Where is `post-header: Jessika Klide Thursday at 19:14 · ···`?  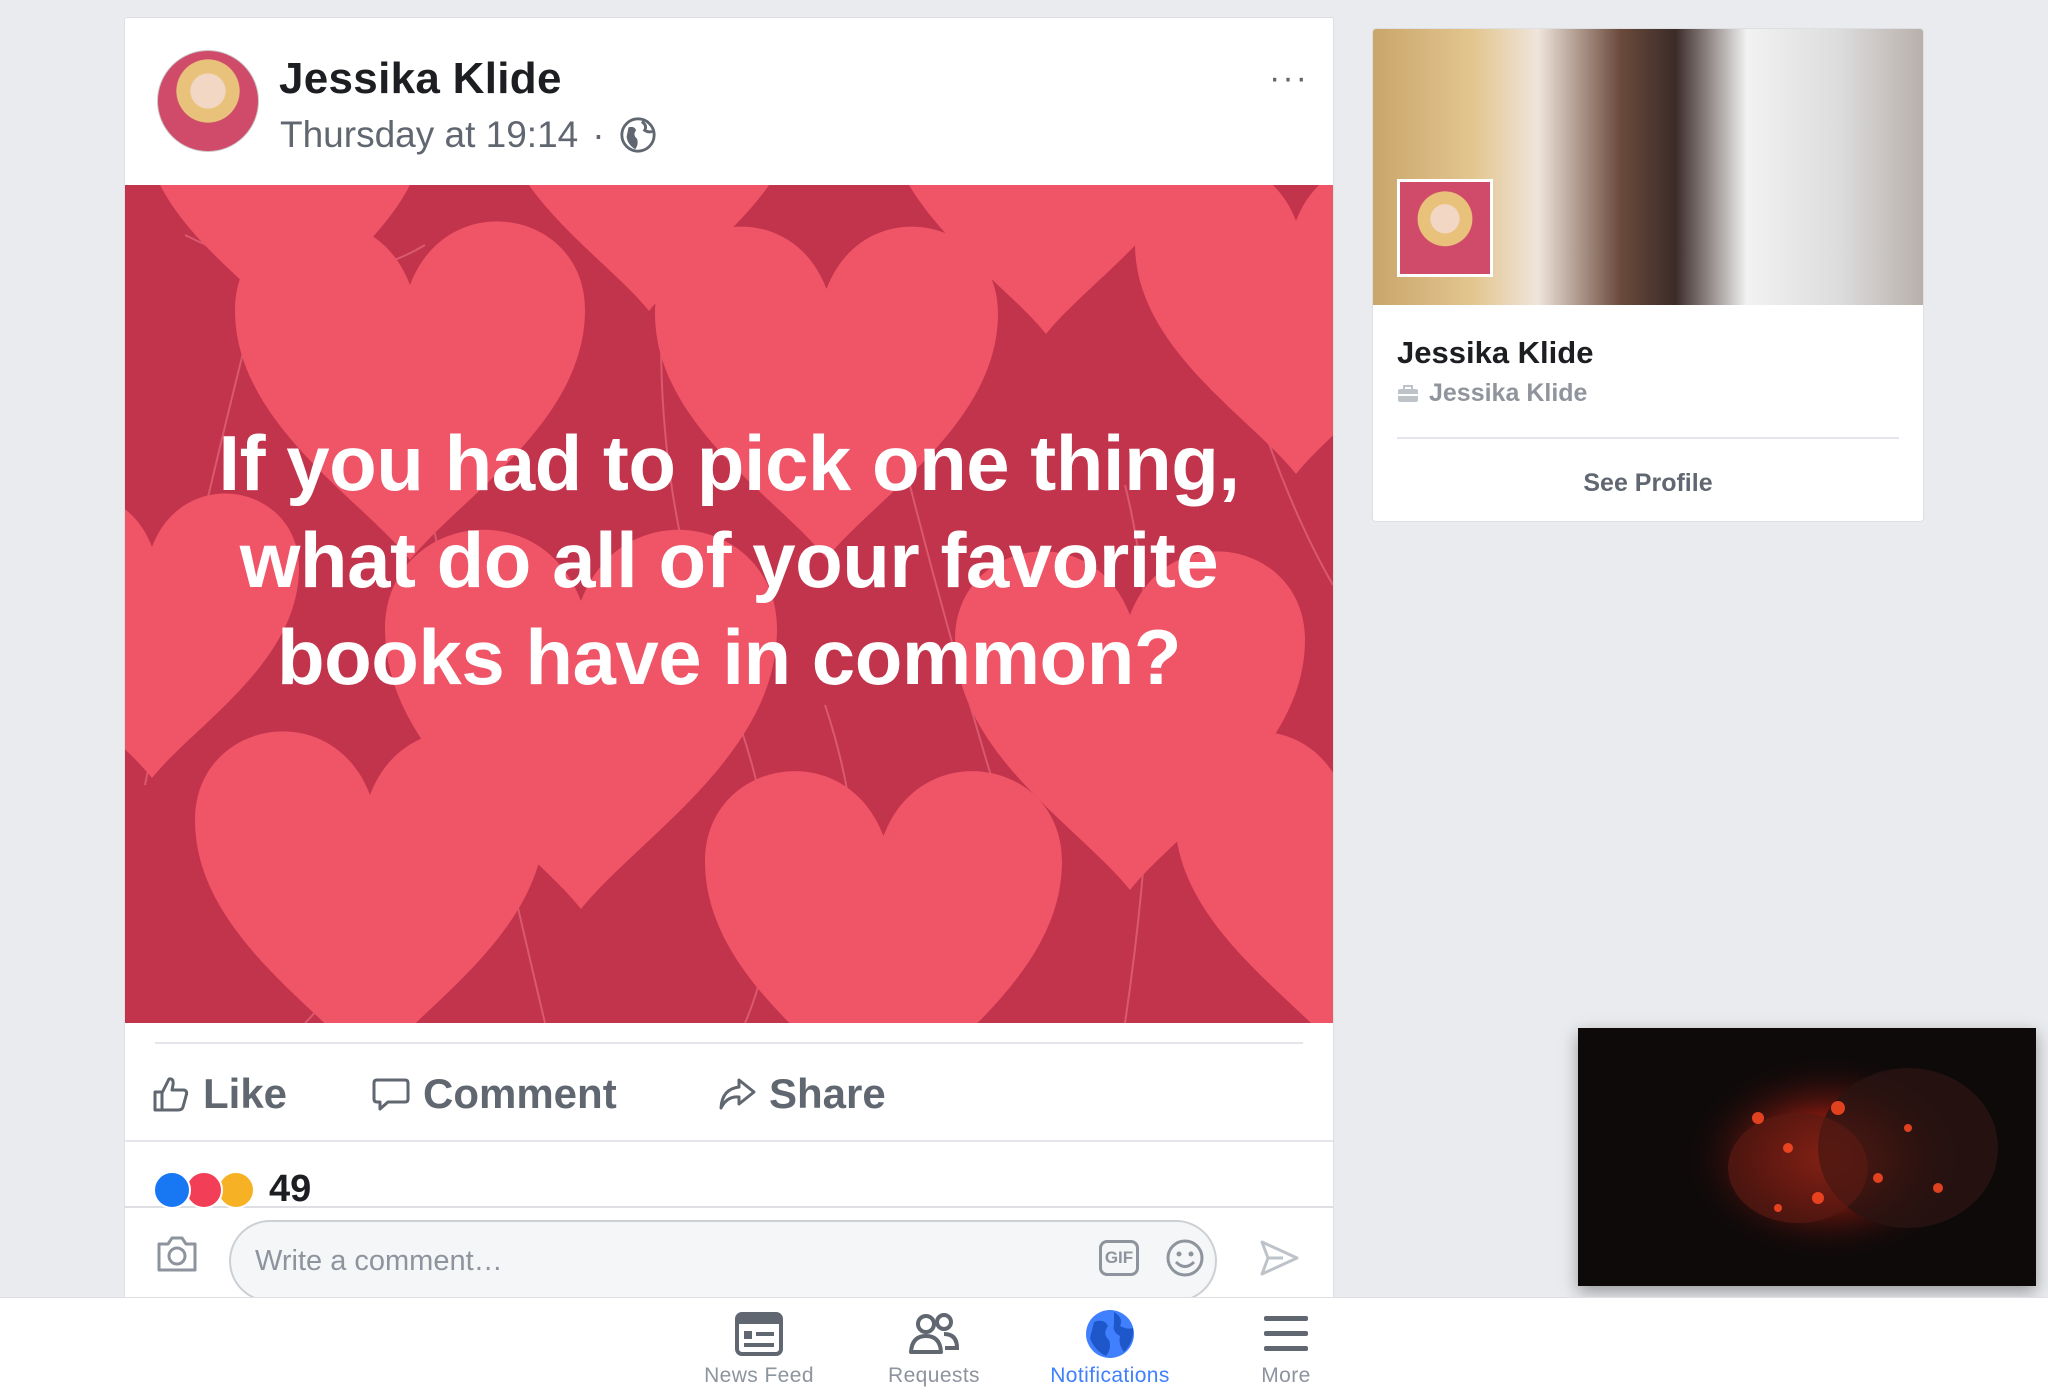 post-header: Jessika Klide Thursday at 19:14 · ··· is located at coordinates (729, 101).